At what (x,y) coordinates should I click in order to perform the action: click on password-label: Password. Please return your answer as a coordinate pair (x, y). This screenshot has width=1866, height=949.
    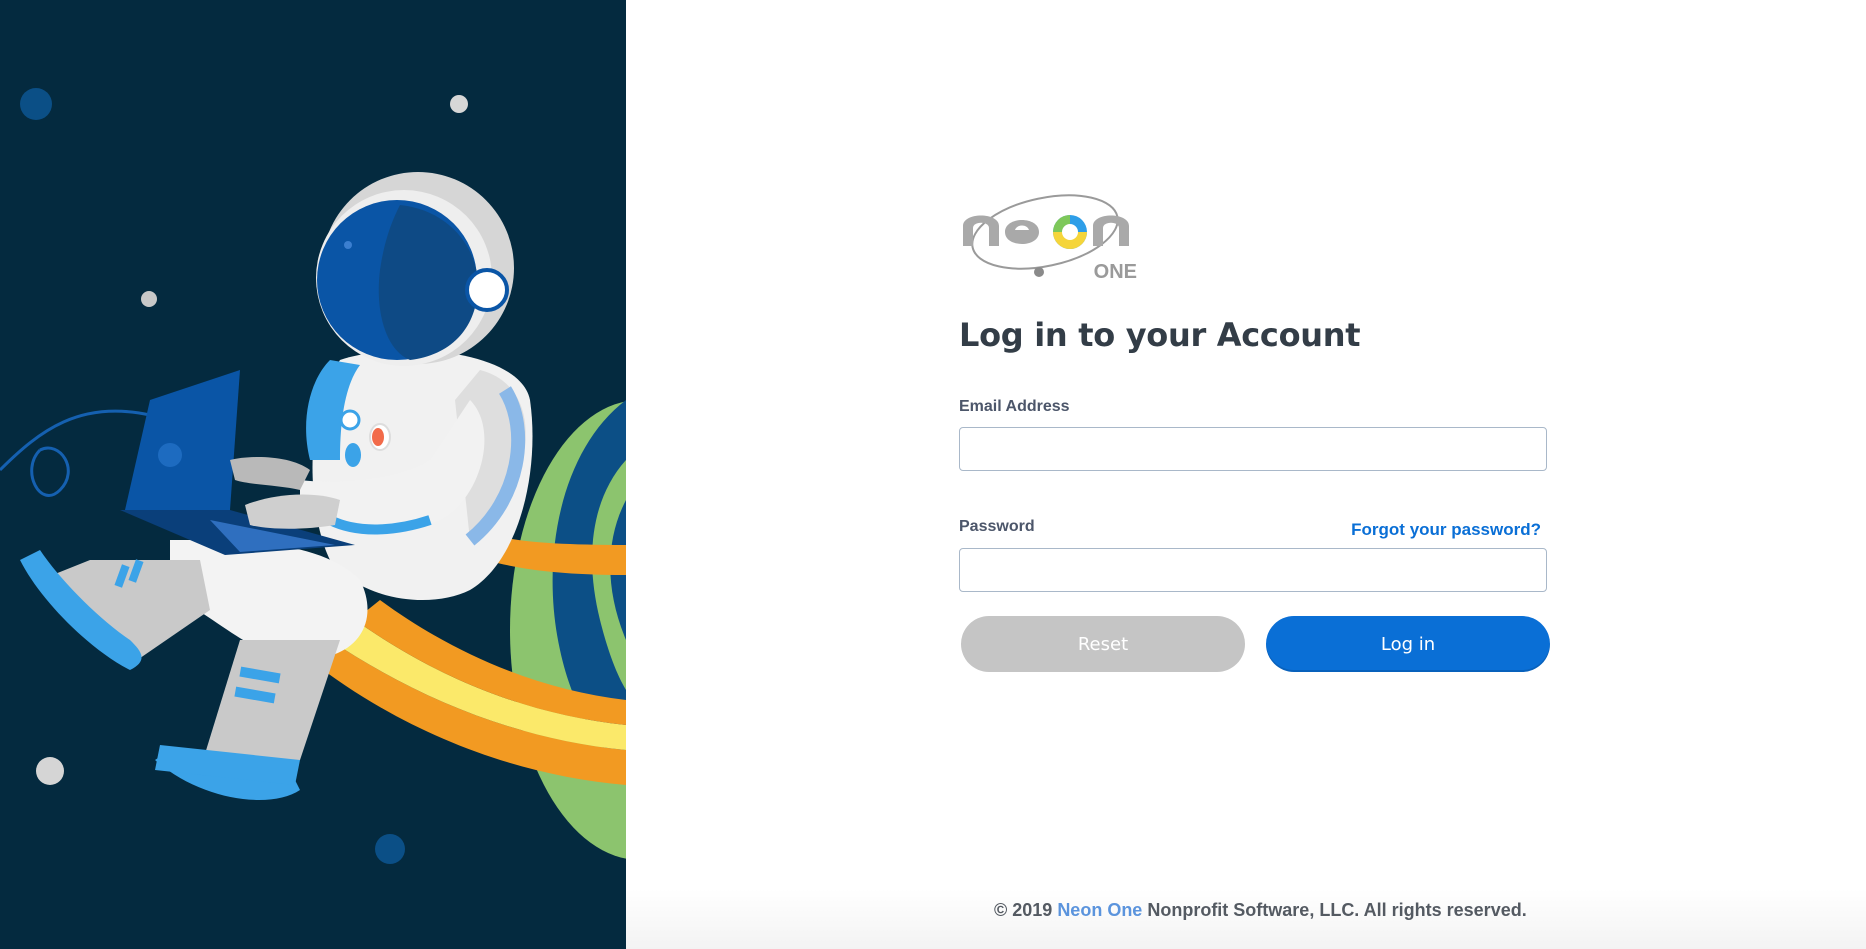
    Looking at the image, I should click on (997, 526).